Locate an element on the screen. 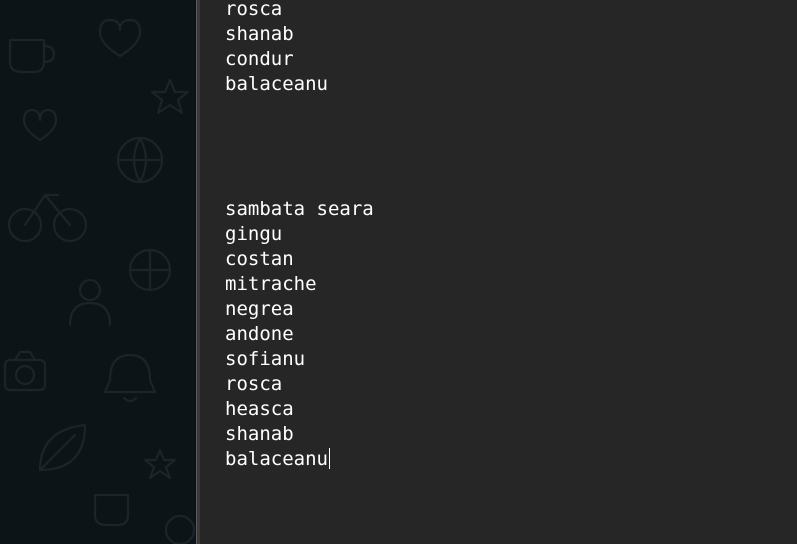 The width and height of the screenshot is (797, 544). person-icon is located at coordinates (90, 302).